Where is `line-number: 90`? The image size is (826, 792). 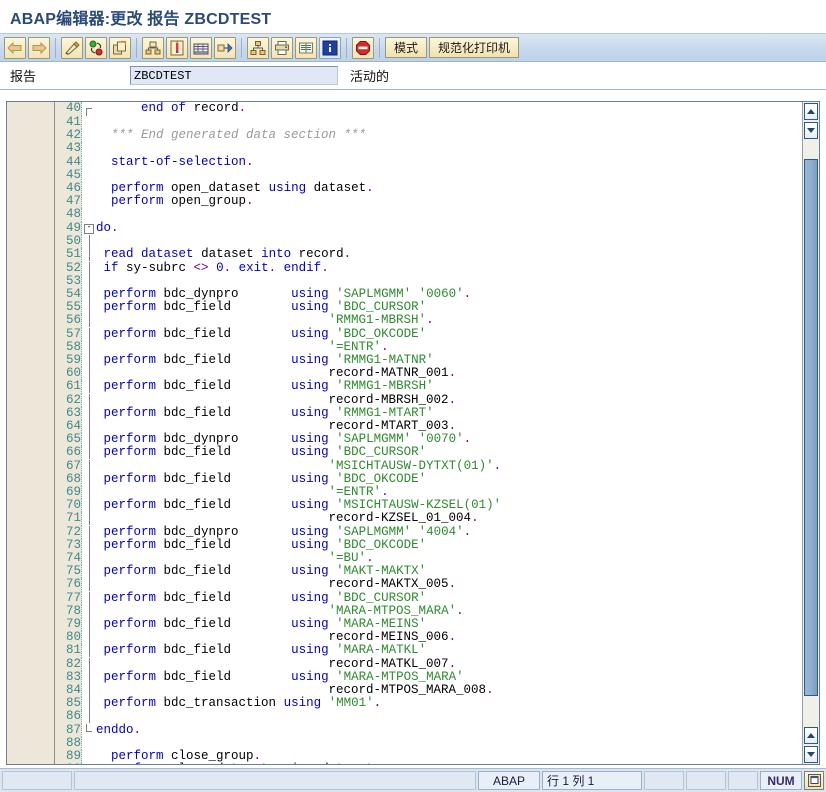
line-number: 90 is located at coordinates (68, 763).